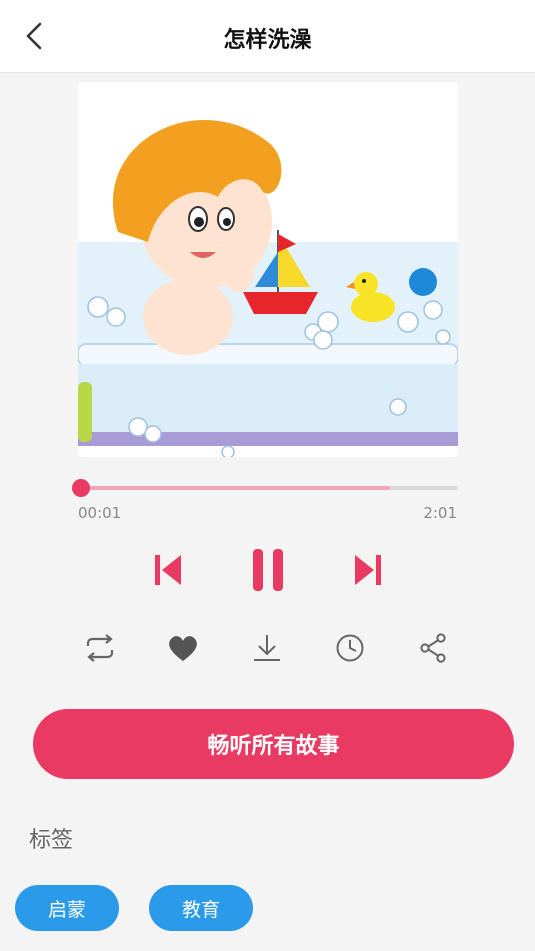  I want to click on share-icon, so click(433, 648).